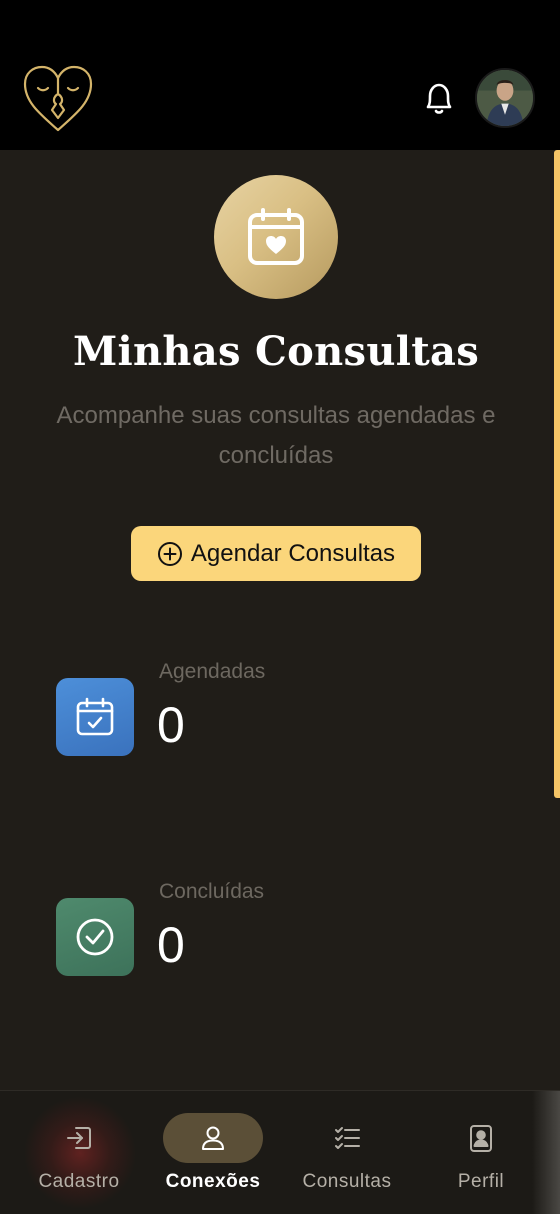  What do you see at coordinates (347, 1181) in the screenshot?
I see `nav-label-consultas: Consultas` at bounding box center [347, 1181].